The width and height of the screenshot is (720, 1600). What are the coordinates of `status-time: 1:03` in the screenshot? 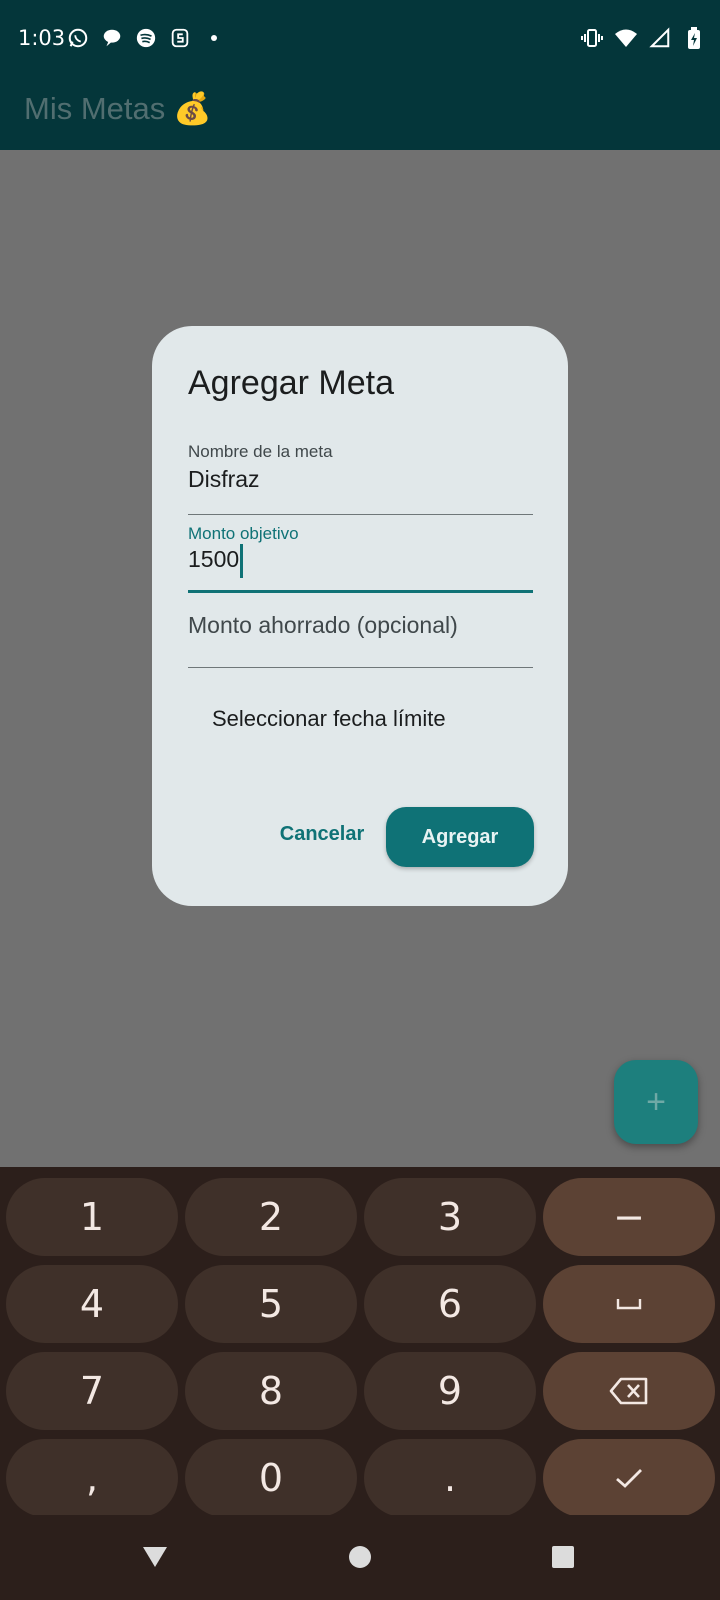 It's located at (42, 38).